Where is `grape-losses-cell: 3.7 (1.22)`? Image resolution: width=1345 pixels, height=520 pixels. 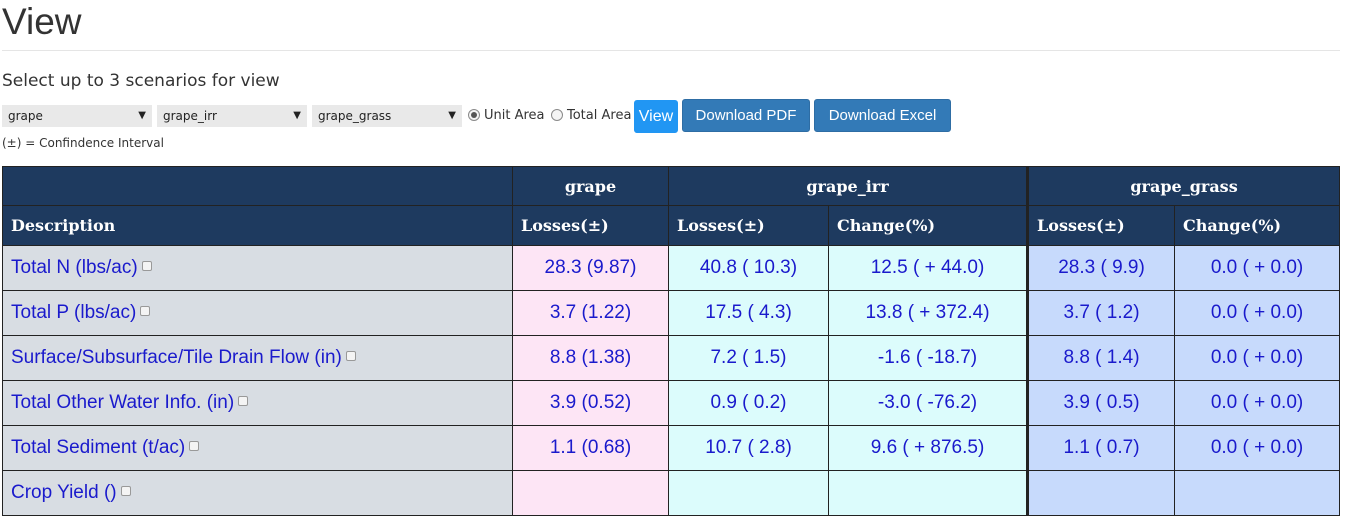 grape-losses-cell: 3.7 (1.22) is located at coordinates (590, 313).